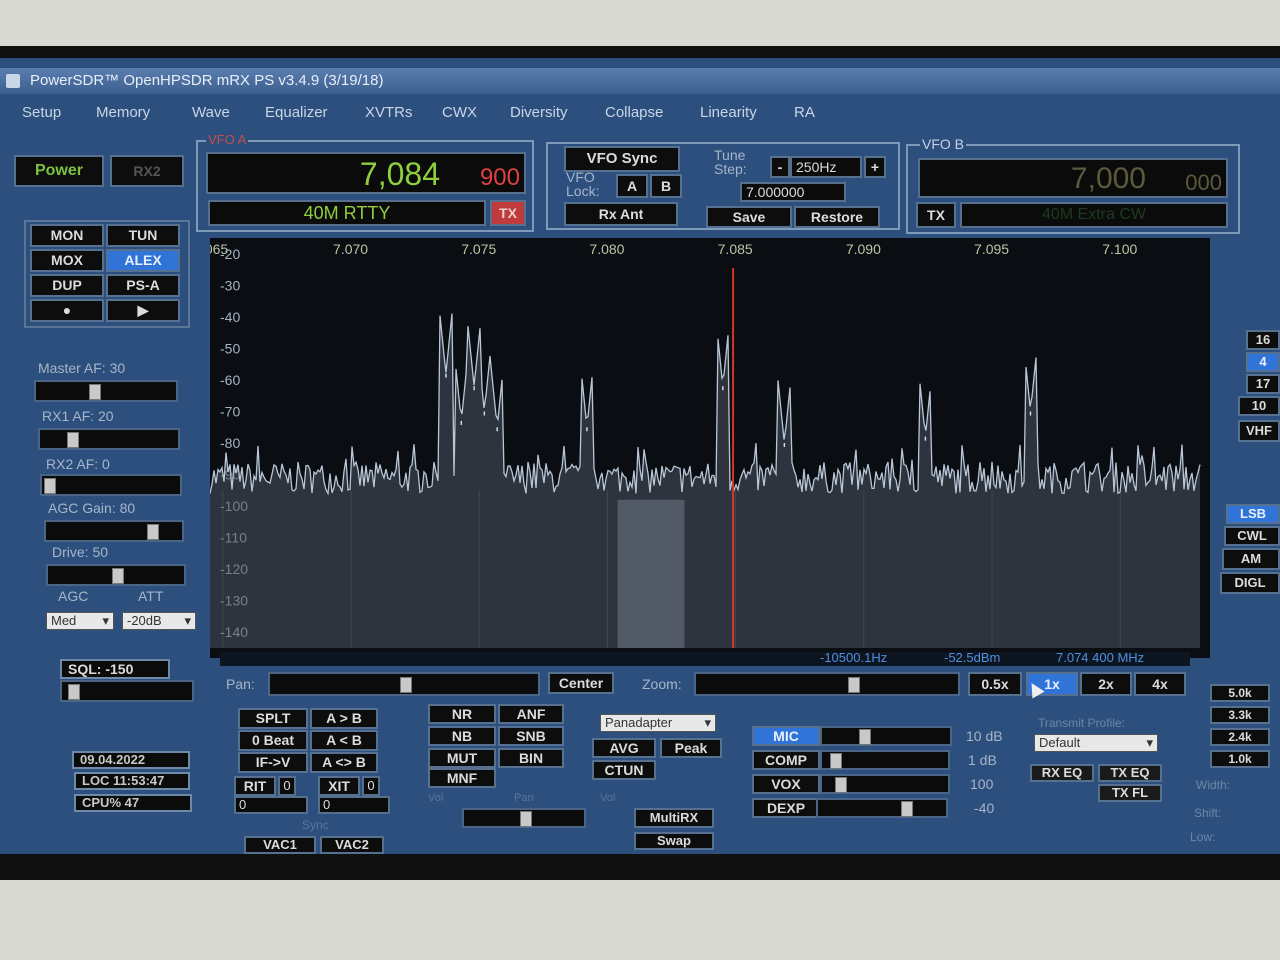 This screenshot has height=960, width=1280. Describe the element at coordinates (624, 770) in the screenshot. I see `ctun-button: CTUN` at that location.